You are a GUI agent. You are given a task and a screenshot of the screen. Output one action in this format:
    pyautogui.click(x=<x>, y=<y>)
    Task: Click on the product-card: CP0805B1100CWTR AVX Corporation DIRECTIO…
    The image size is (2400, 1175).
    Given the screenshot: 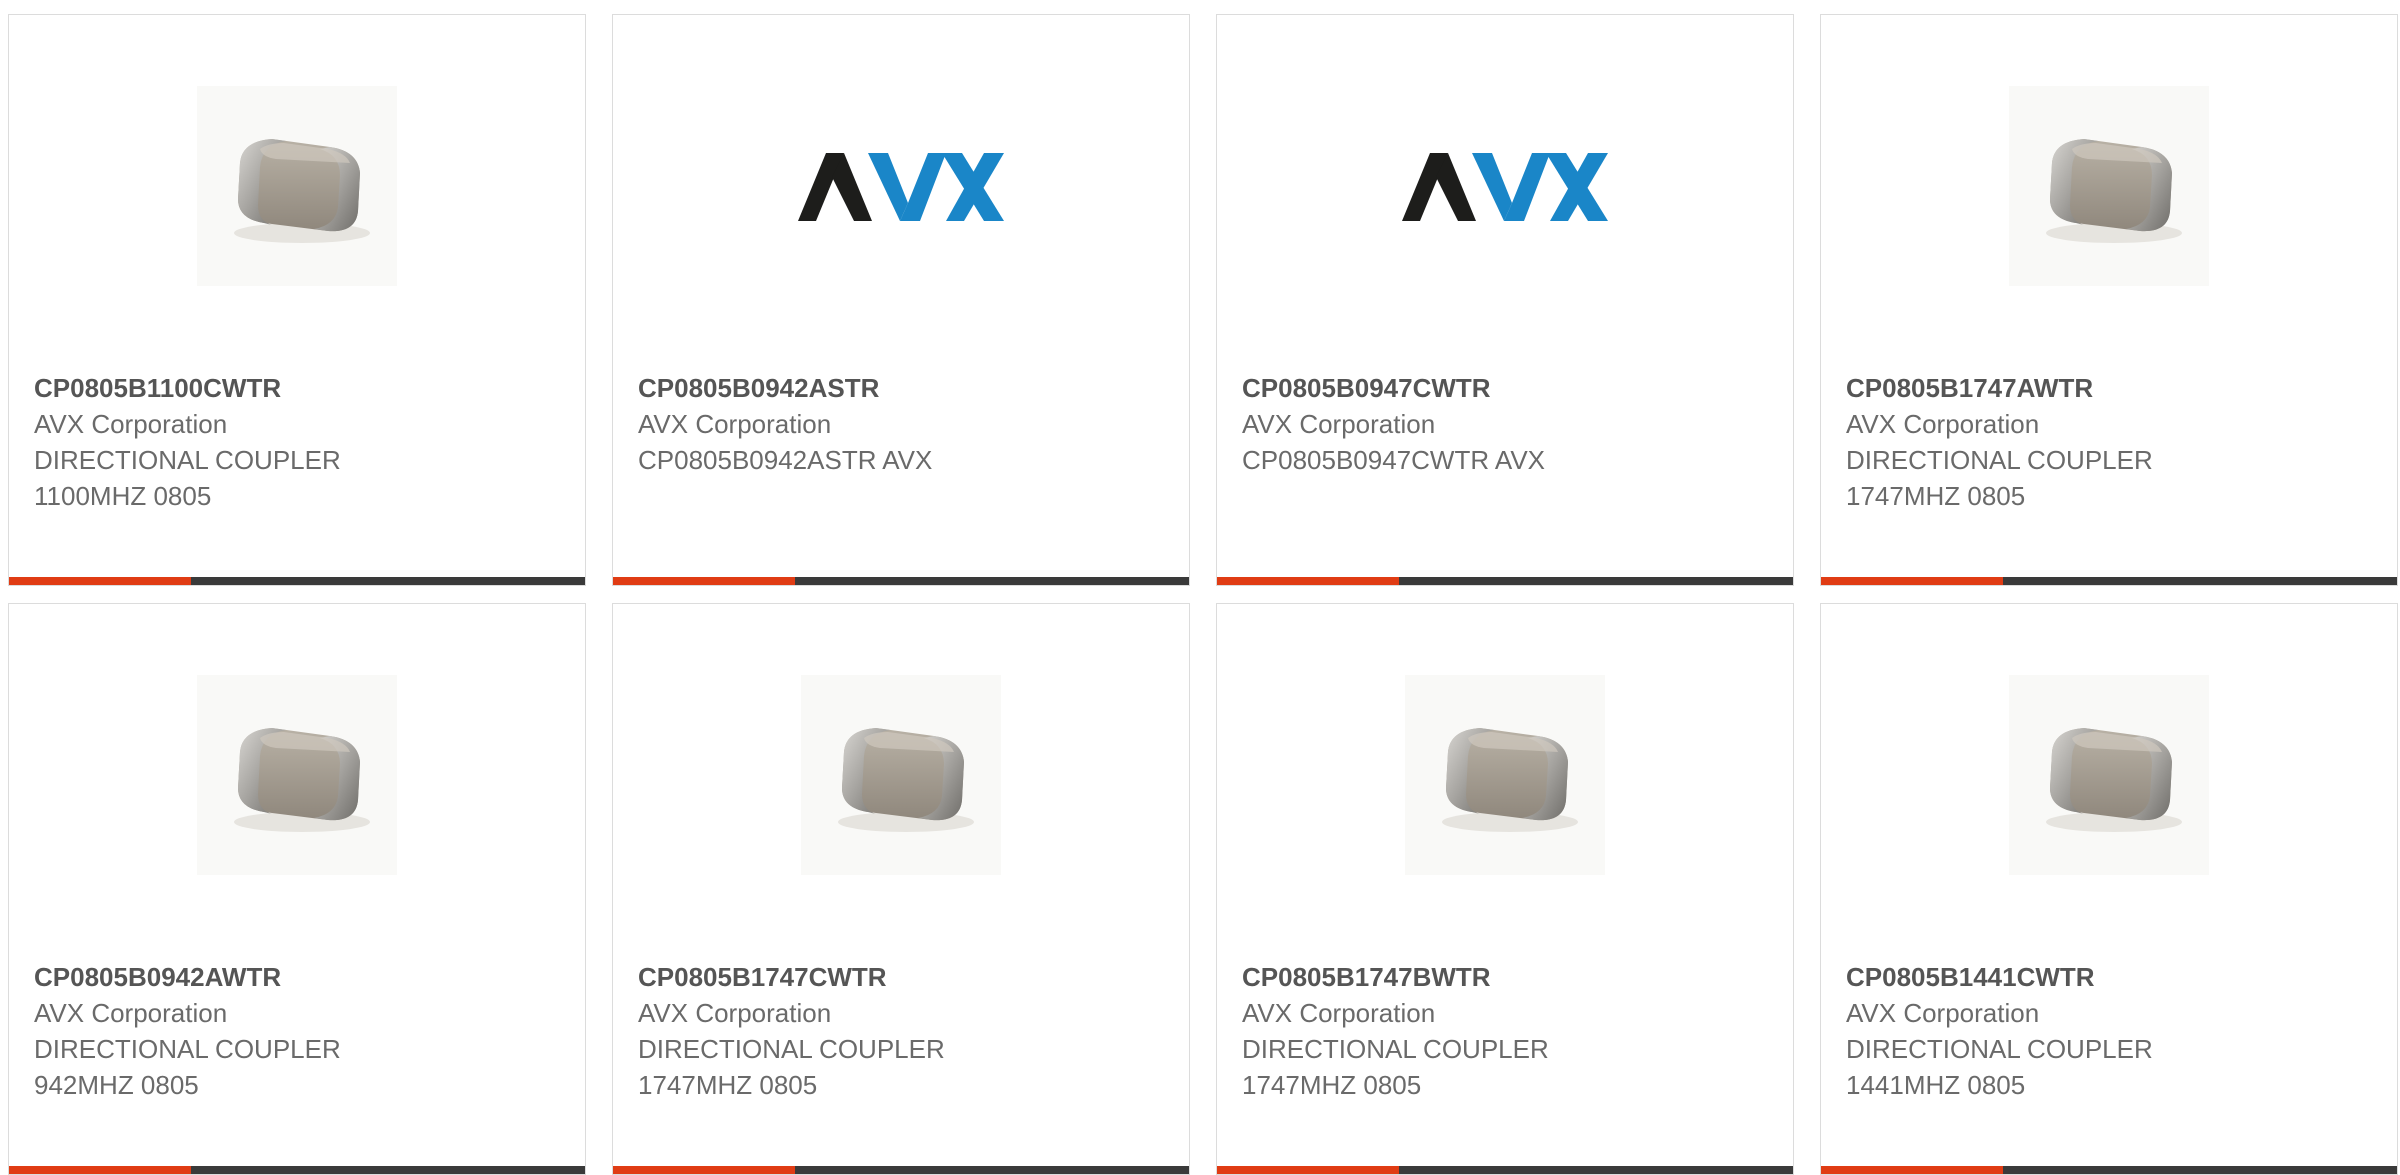 What is the action you would take?
    pyautogui.click(x=297, y=300)
    